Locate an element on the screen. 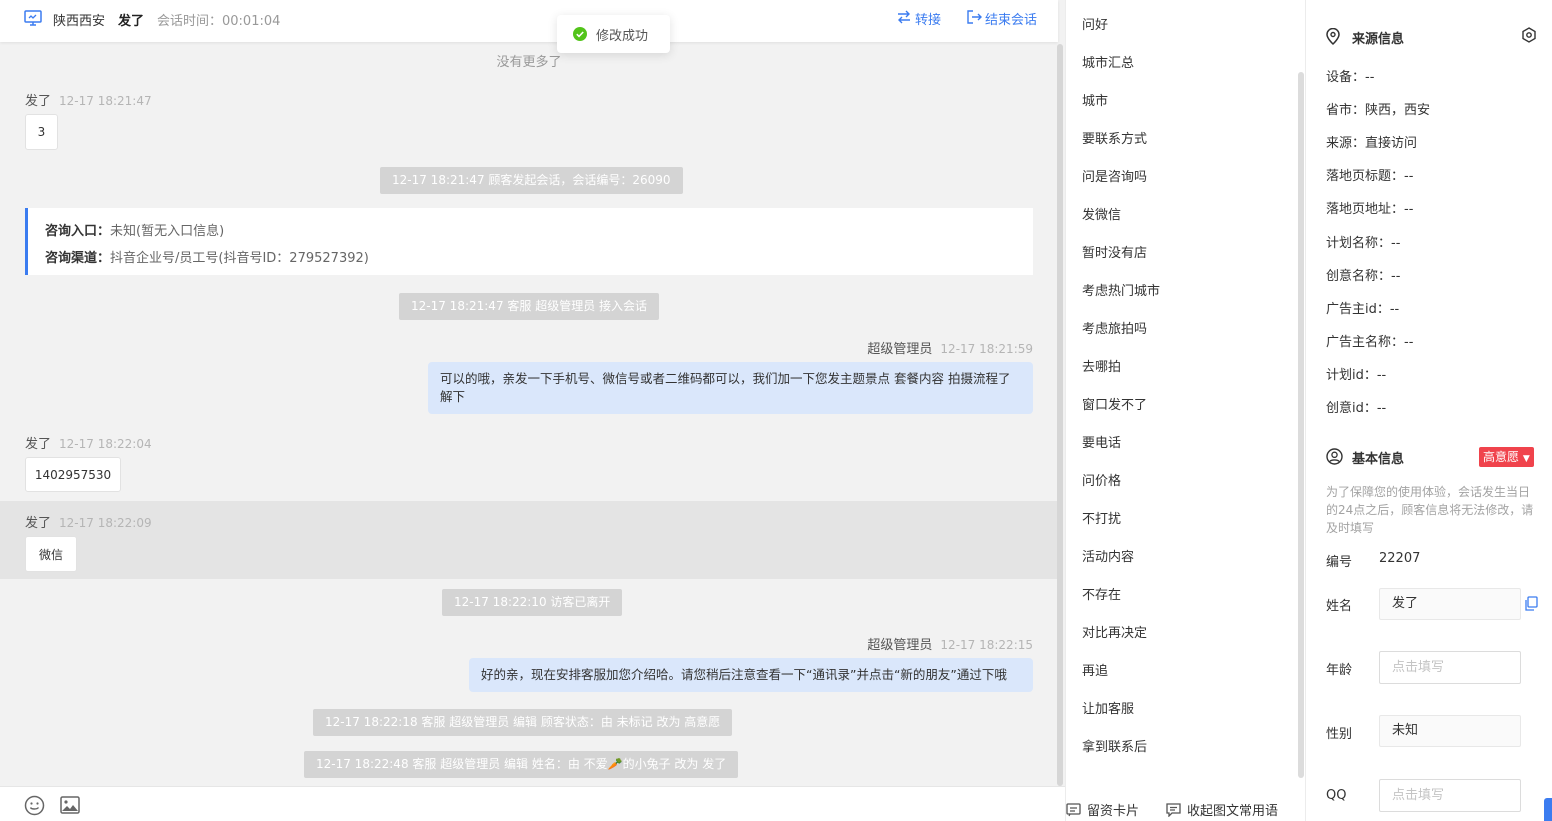  transfer-button: 转接 is located at coordinates (918, 18).